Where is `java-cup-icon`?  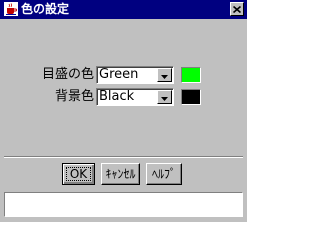 java-cup-icon is located at coordinates (11, 9).